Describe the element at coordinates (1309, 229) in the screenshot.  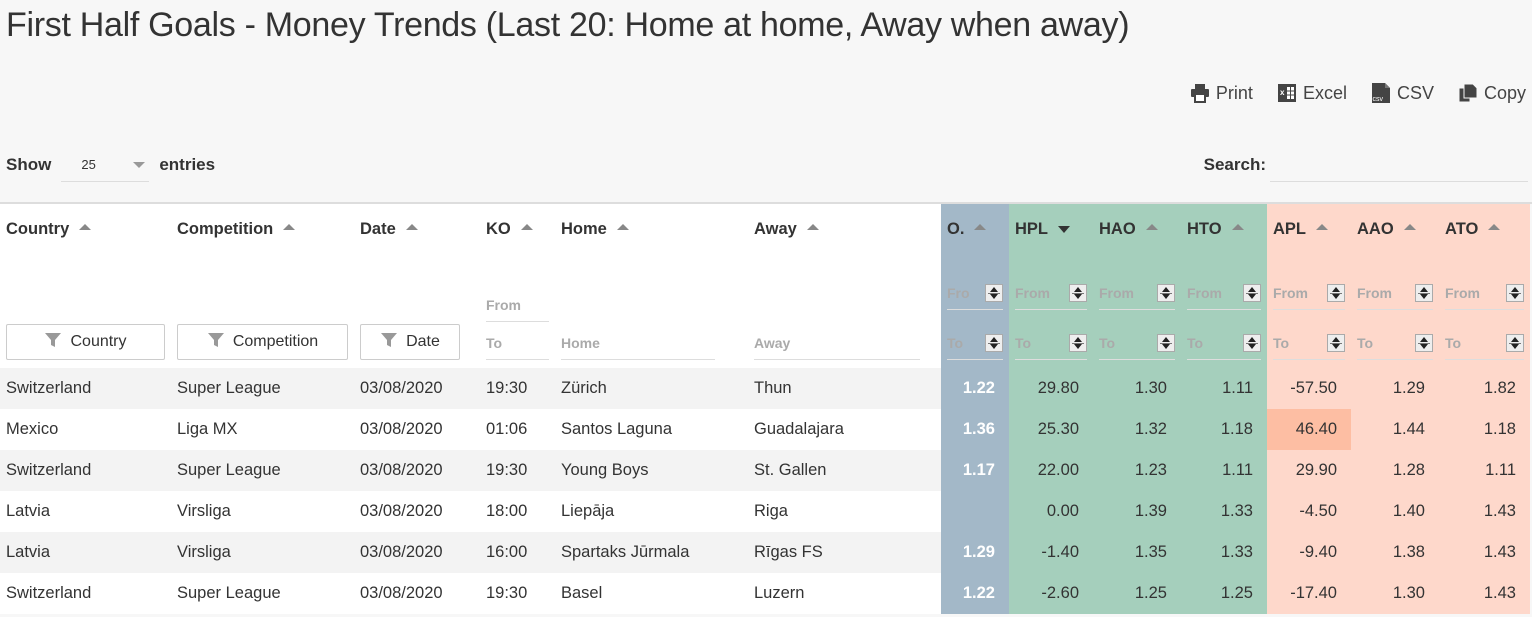
I see `column-header-apl: APL` at that location.